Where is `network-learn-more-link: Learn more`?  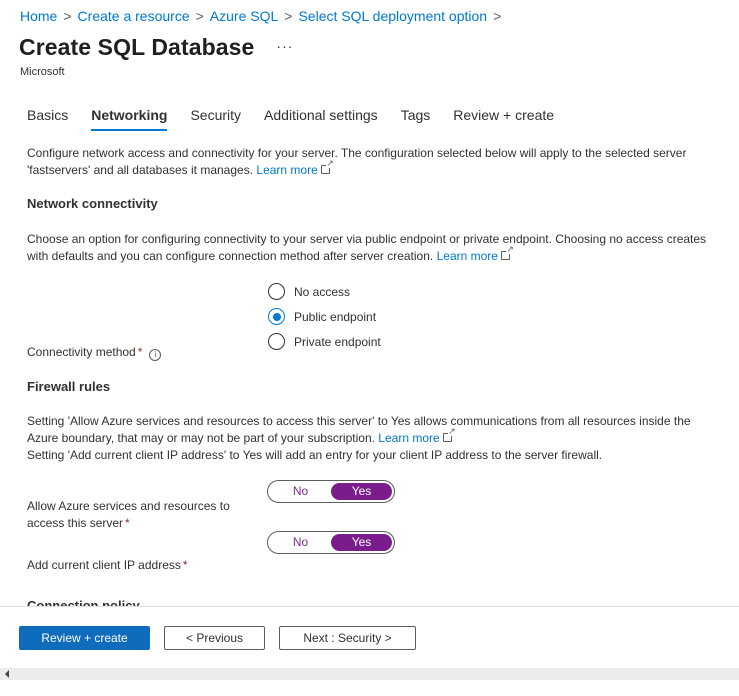 network-learn-more-link: Learn more is located at coordinates (467, 256).